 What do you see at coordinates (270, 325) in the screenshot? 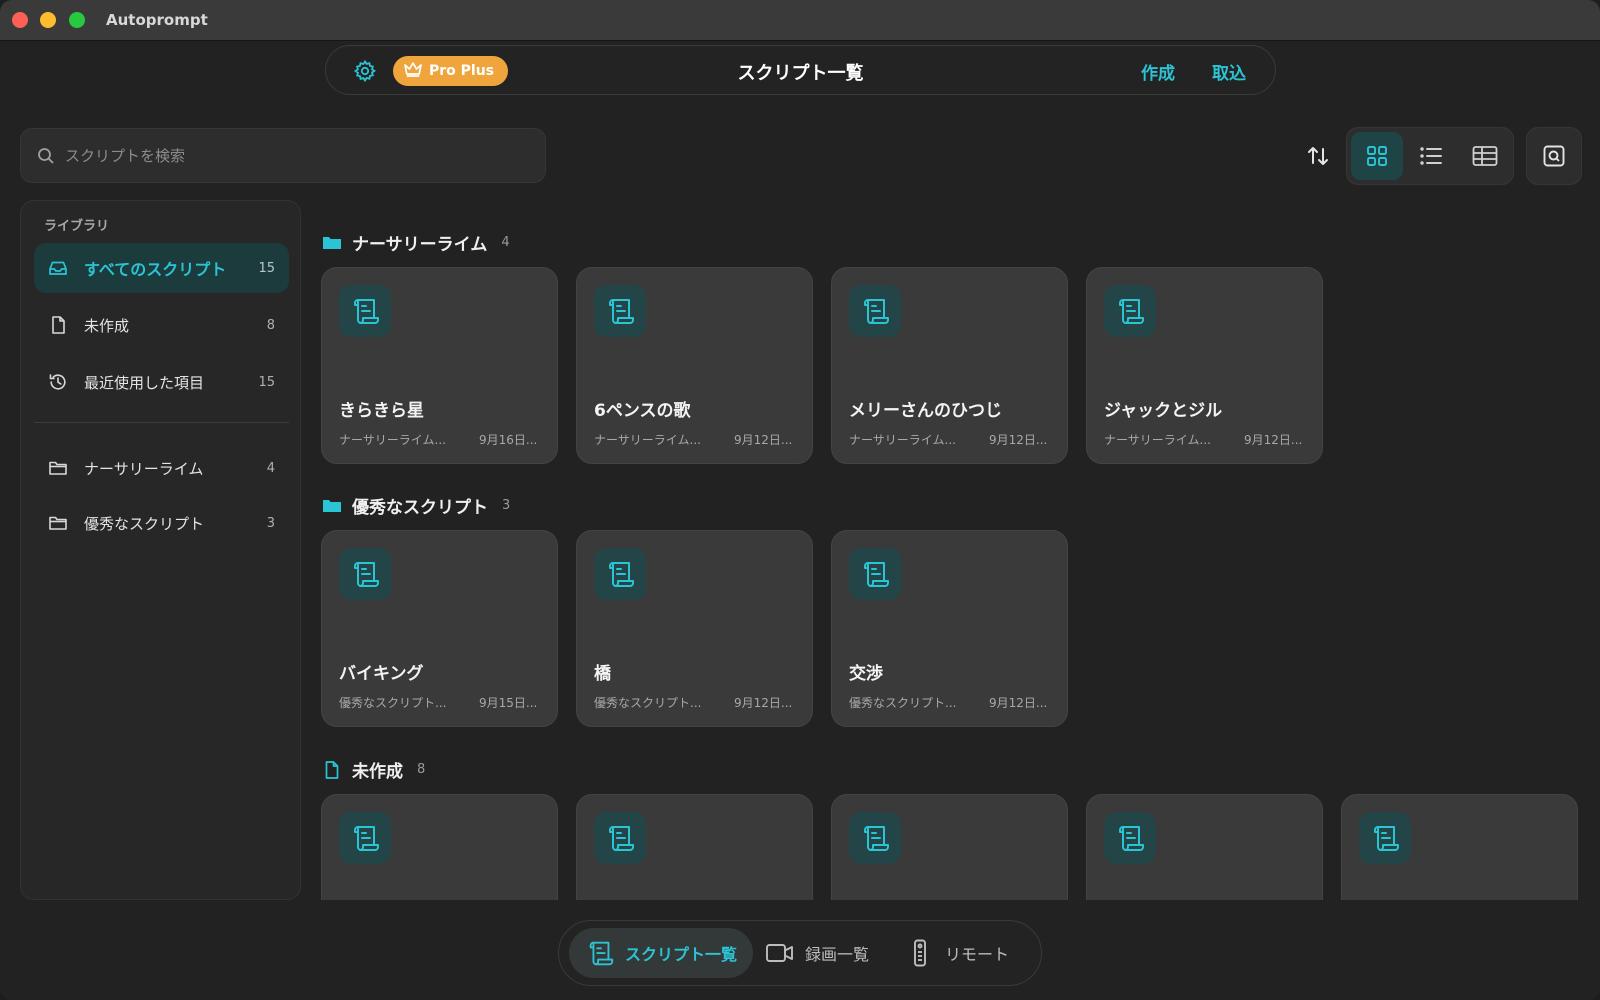
I see `sidebar-item-count: 8` at bounding box center [270, 325].